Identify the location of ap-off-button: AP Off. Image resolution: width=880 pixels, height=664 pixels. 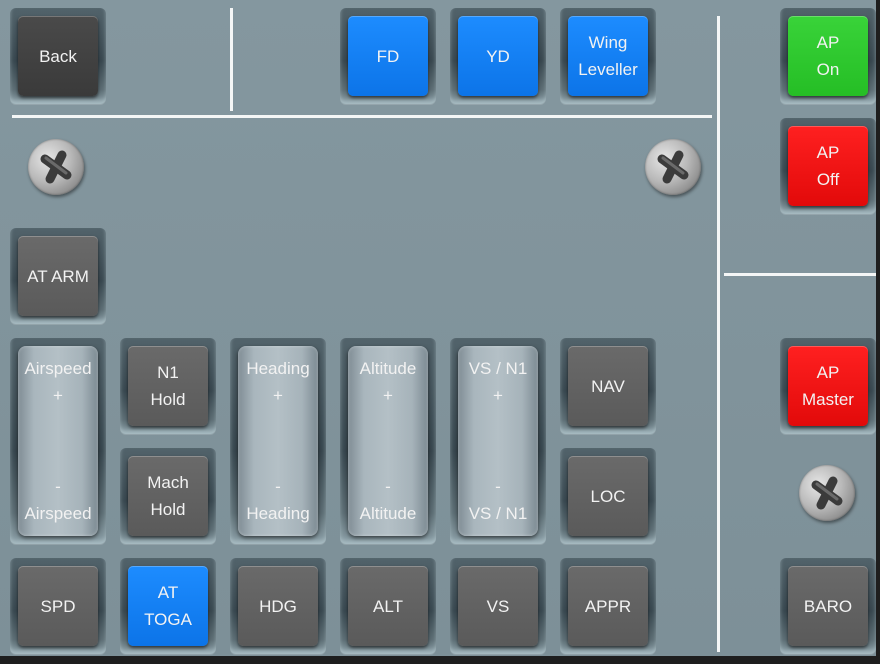
(828, 166).